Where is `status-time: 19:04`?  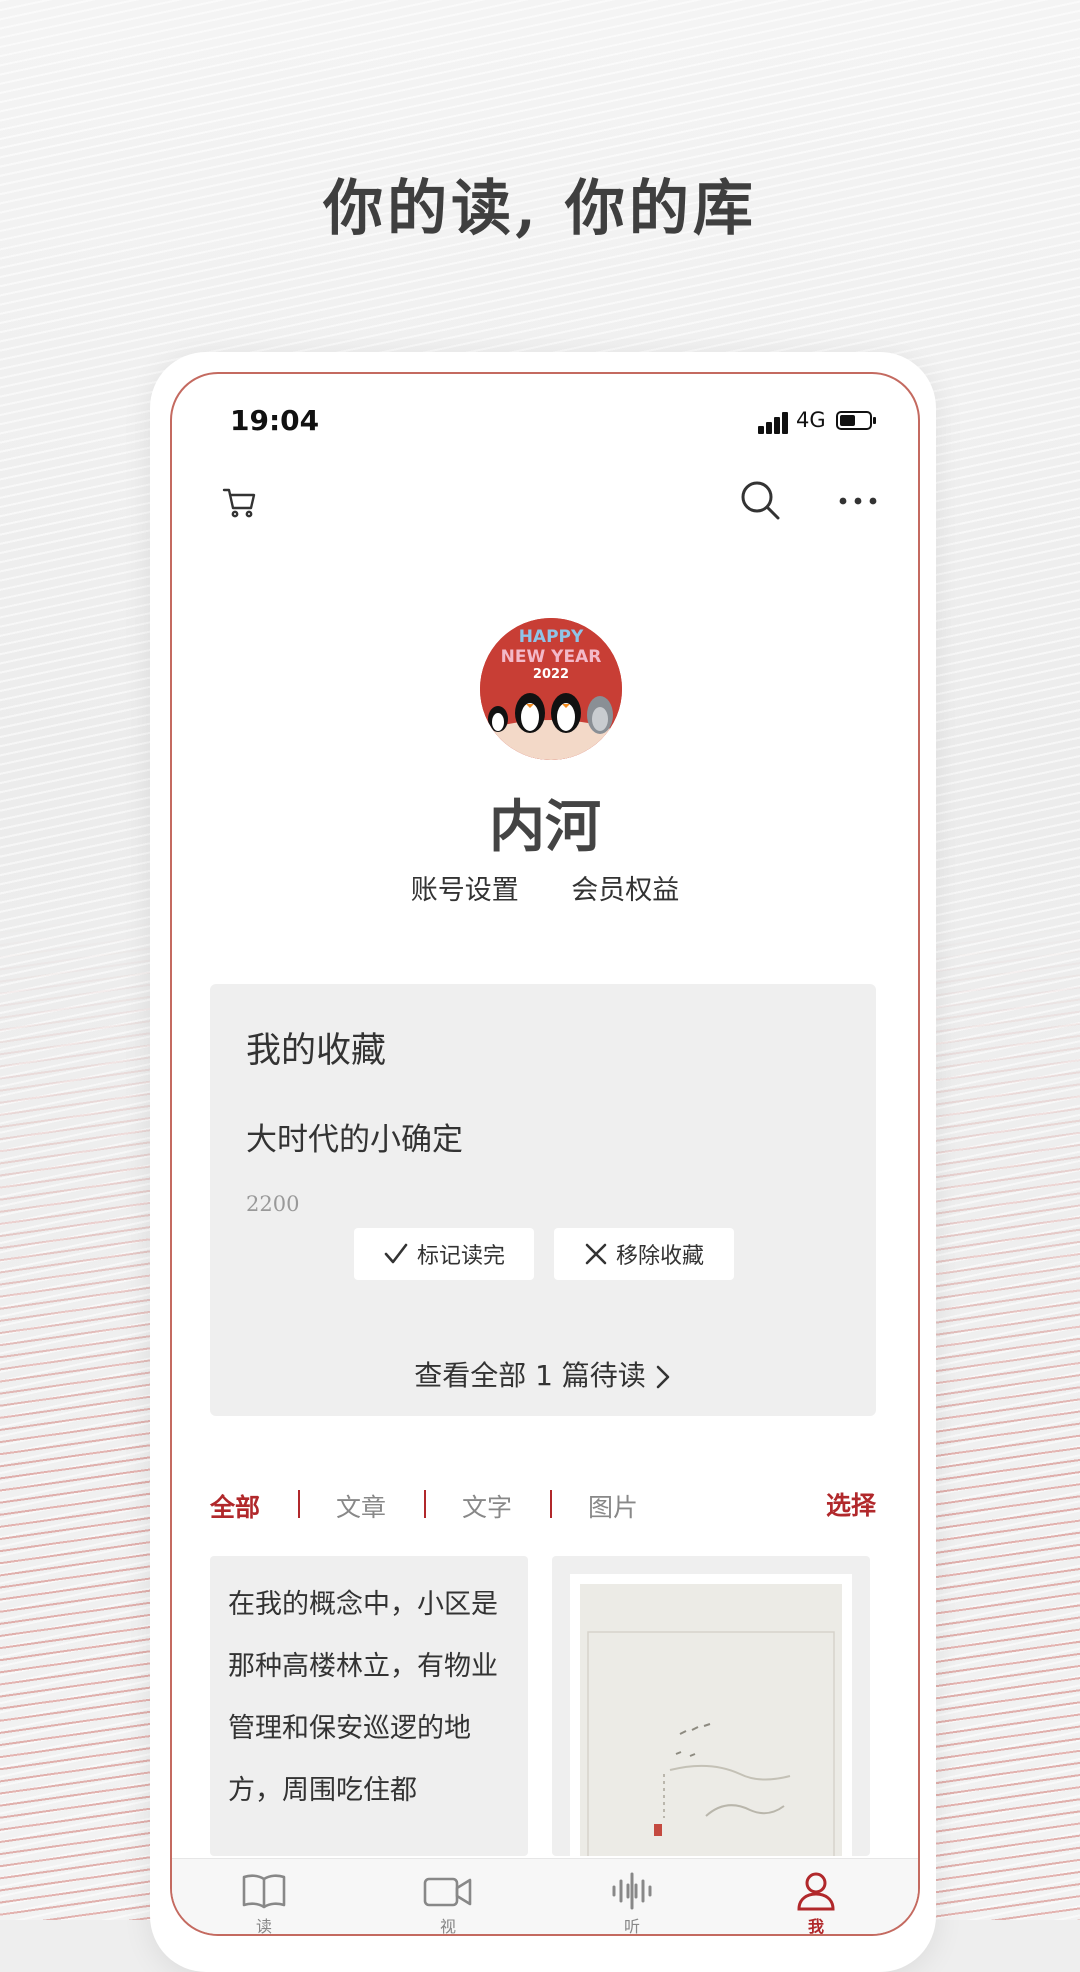 status-time: 19:04 is located at coordinates (275, 420).